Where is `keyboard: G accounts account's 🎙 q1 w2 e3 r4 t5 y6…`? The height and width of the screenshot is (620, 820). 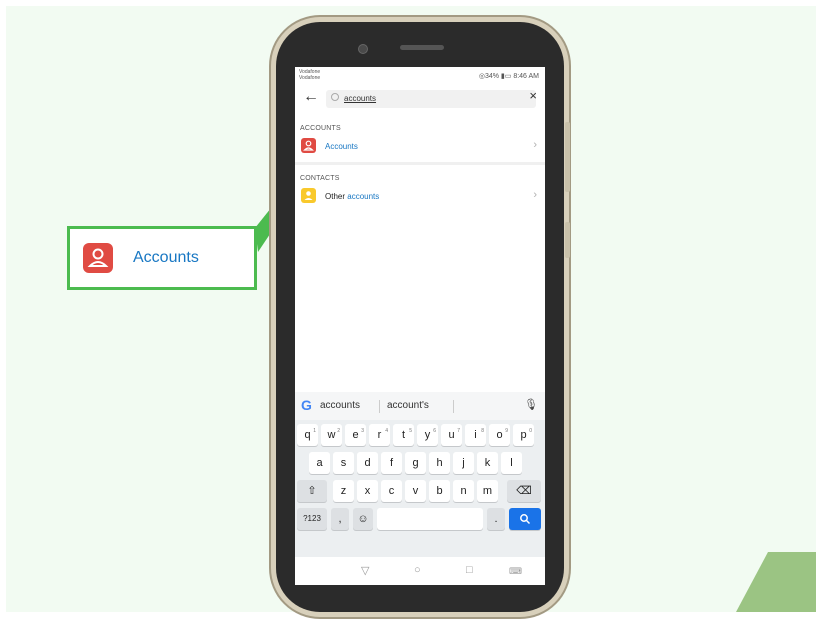
keyboard: G accounts account's 🎙 q1 w2 e3 r4 t5 y6… is located at coordinates (420, 474).